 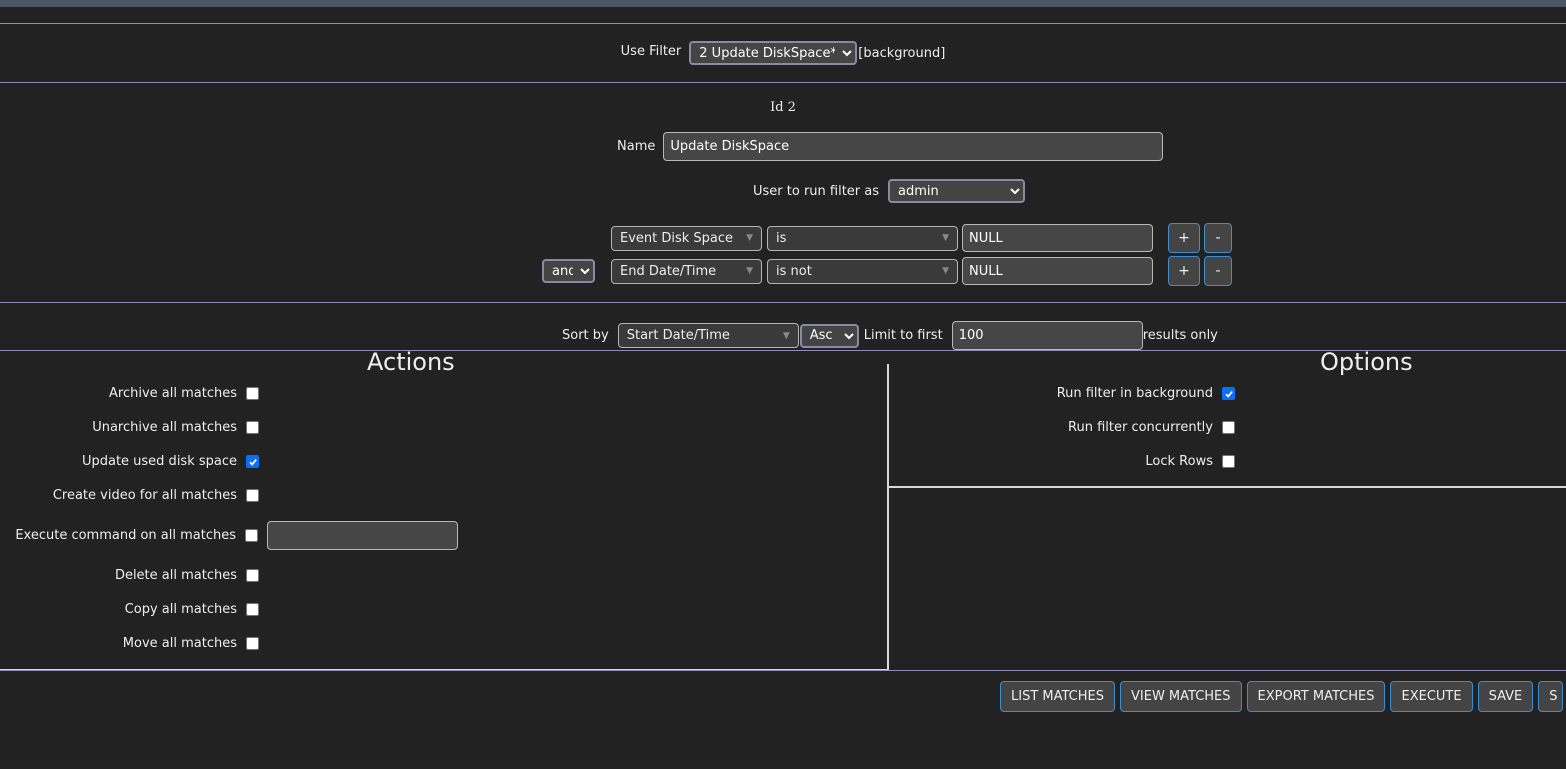 What do you see at coordinates (1057, 696) in the screenshot?
I see `list-matches-button: LIST MATCHES` at bounding box center [1057, 696].